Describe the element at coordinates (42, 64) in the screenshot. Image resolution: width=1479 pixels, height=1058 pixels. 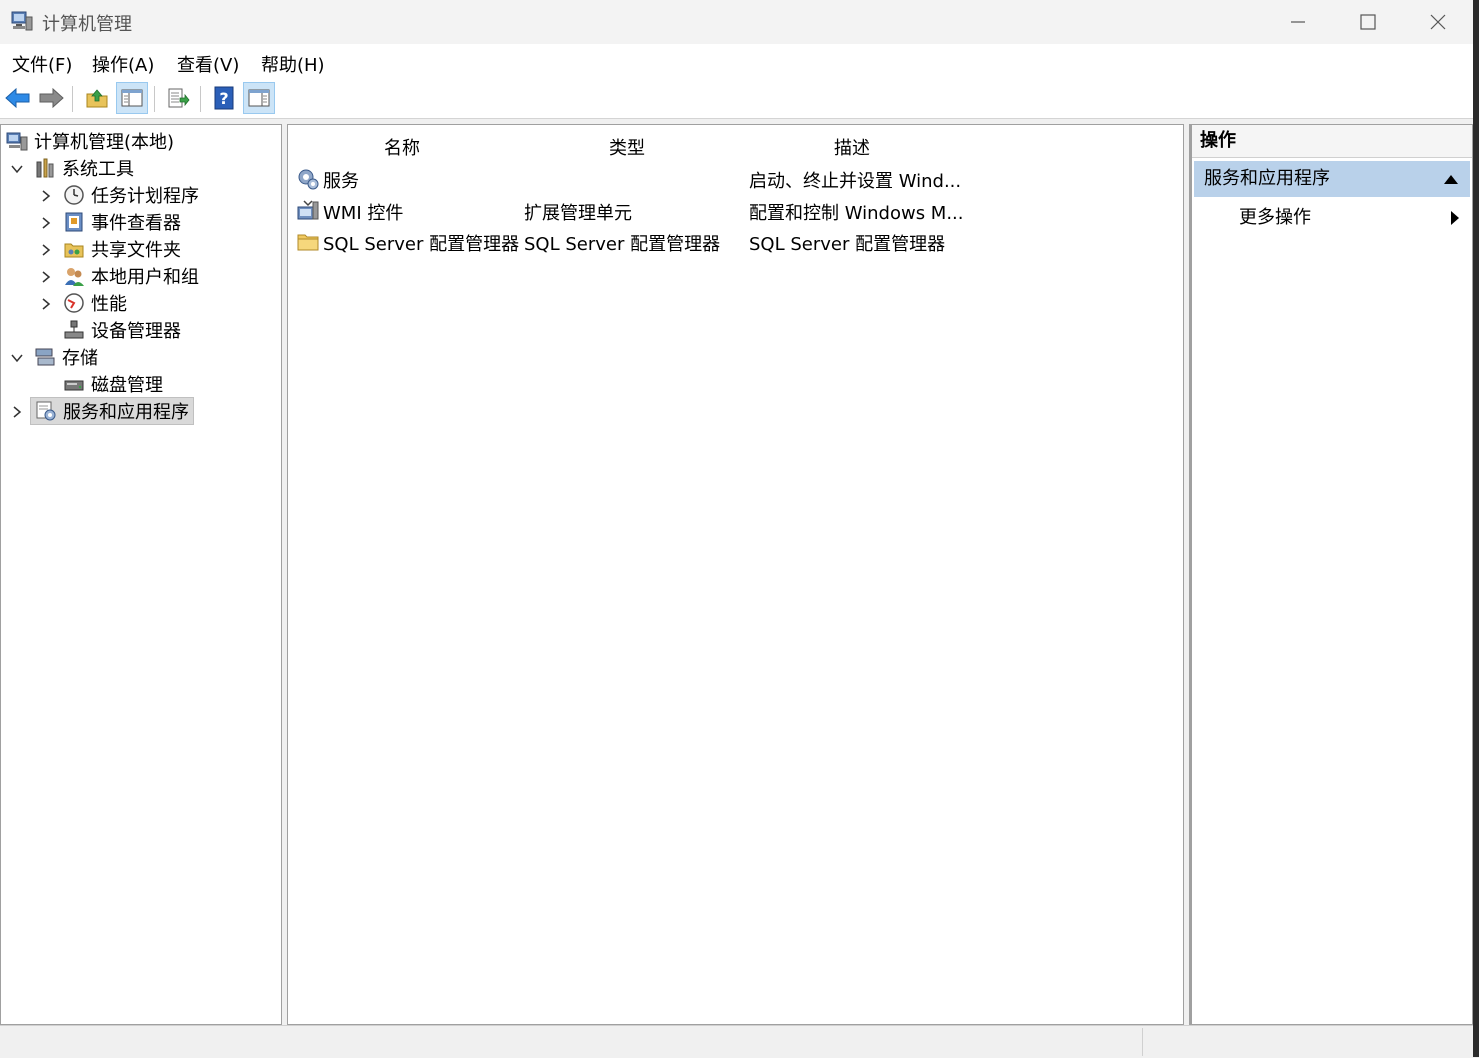
I see `menu-file: 文件(F)` at that location.